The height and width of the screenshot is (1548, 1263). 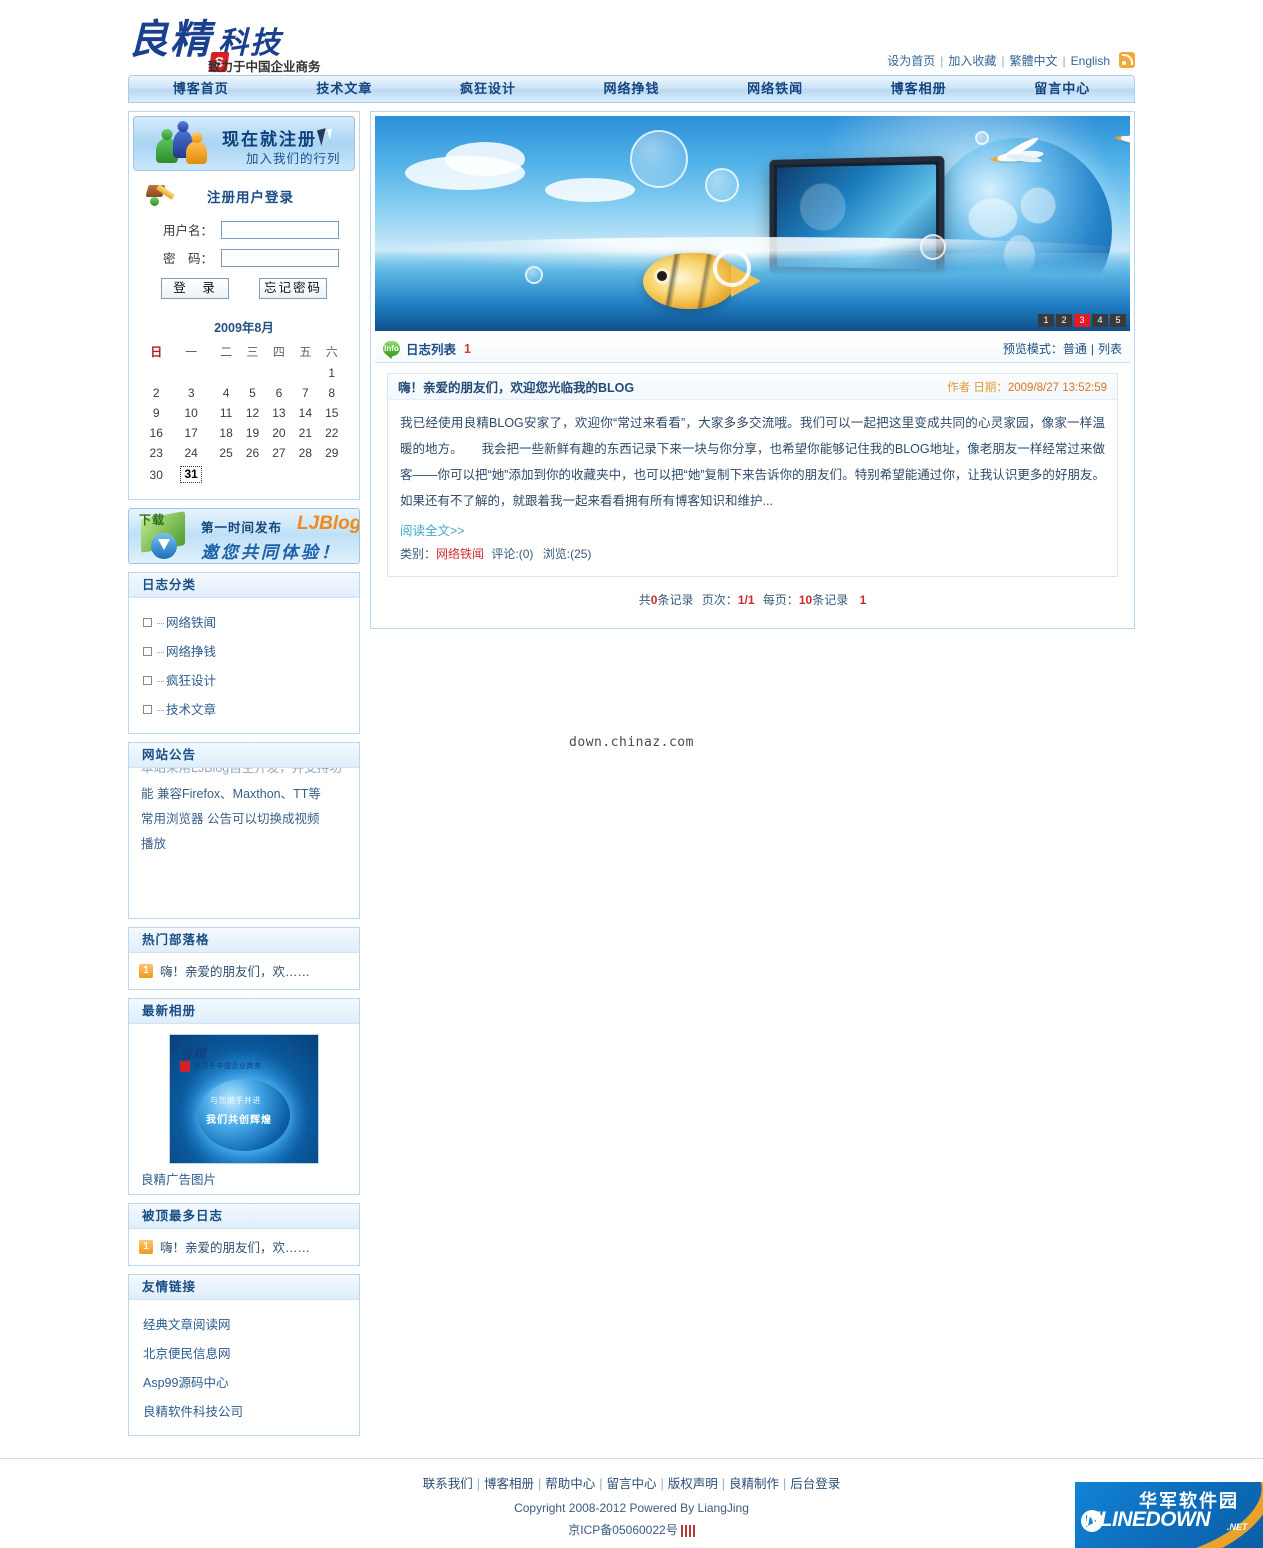 I want to click on friend-link-item: Asp99源码中心, so click(x=244, y=1381).